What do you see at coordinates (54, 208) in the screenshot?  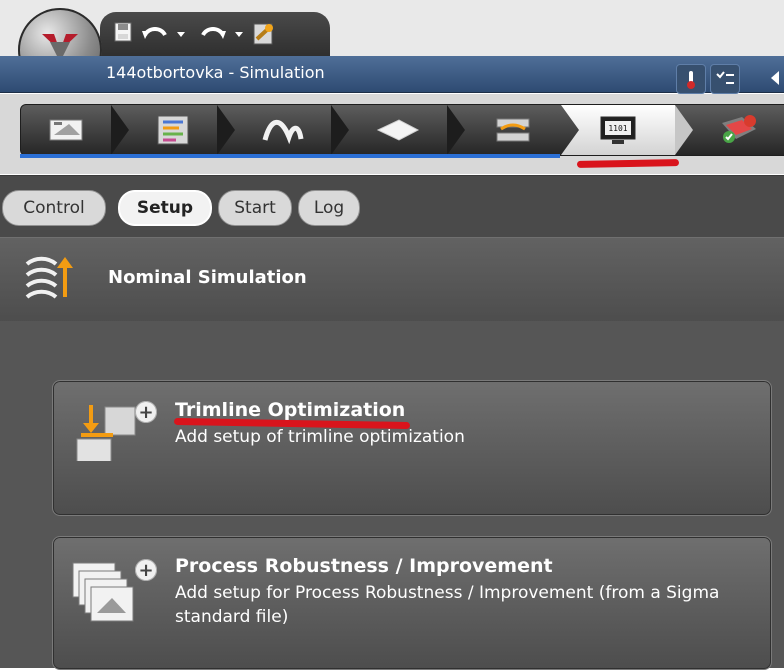 I see `tab-control: Control` at bounding box center [54, 208].